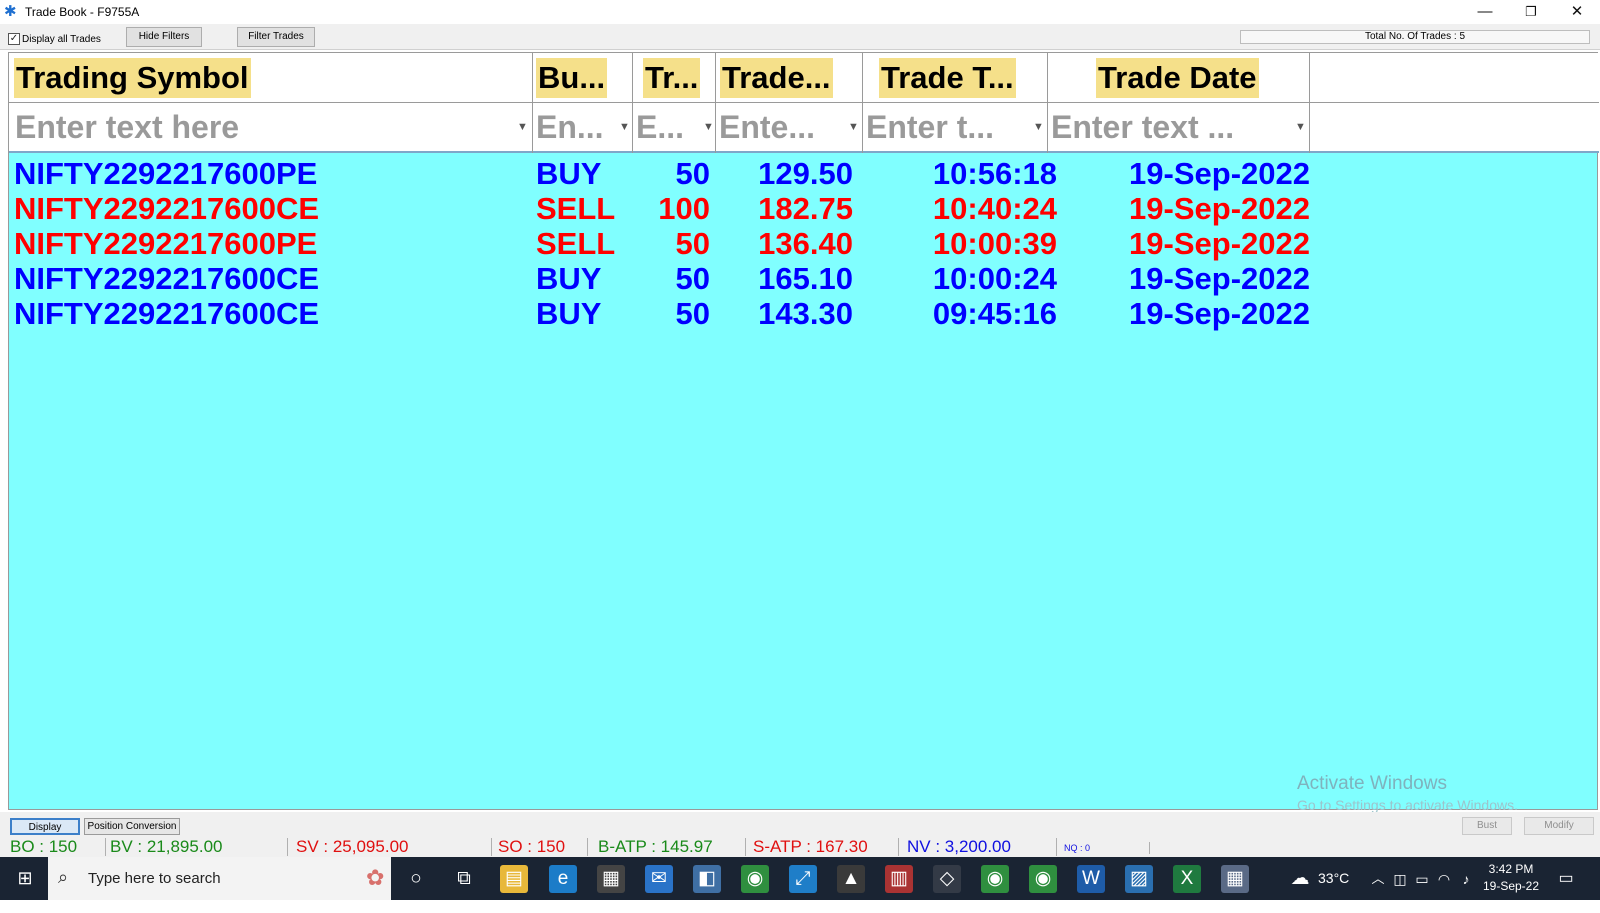  Describe the element at coordinates (994, 278) in the screenshot. I see `cell-trade-time: 10:00:24` at that location.